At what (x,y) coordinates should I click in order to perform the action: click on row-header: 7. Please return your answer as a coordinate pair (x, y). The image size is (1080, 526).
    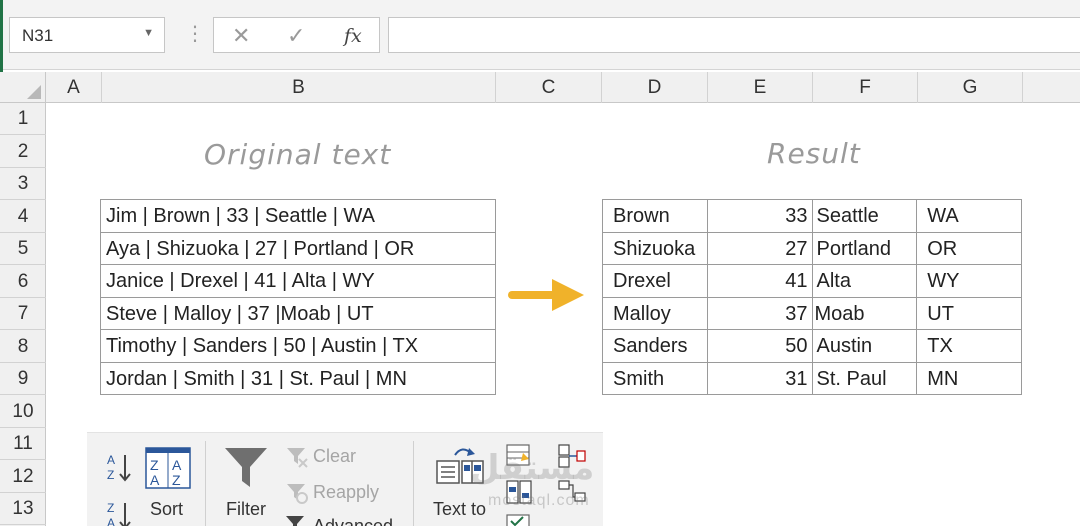
    Looking at the image, I should click on (23, 314).